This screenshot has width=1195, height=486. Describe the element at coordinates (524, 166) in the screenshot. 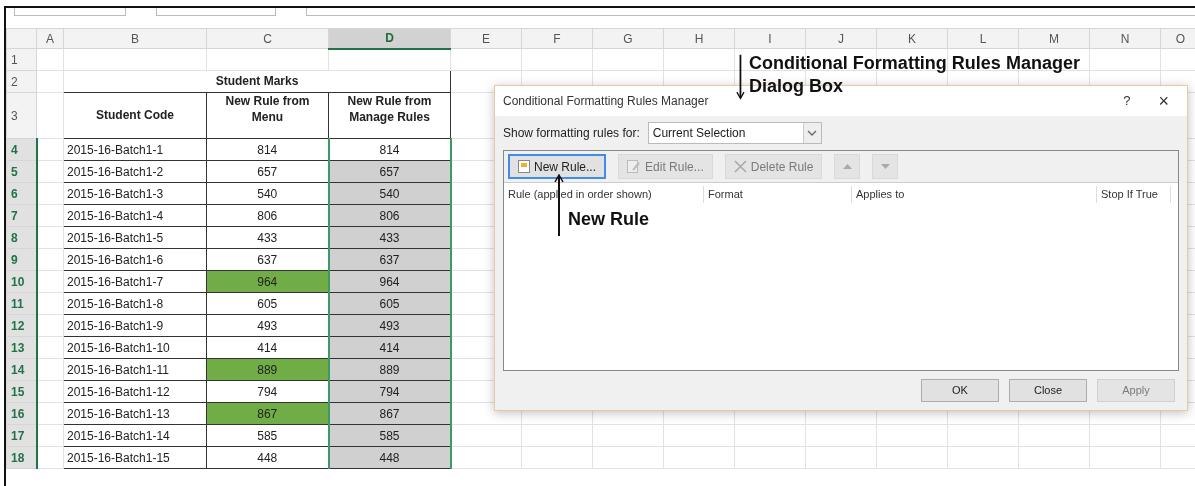

I see `new-document-icon` at that location.